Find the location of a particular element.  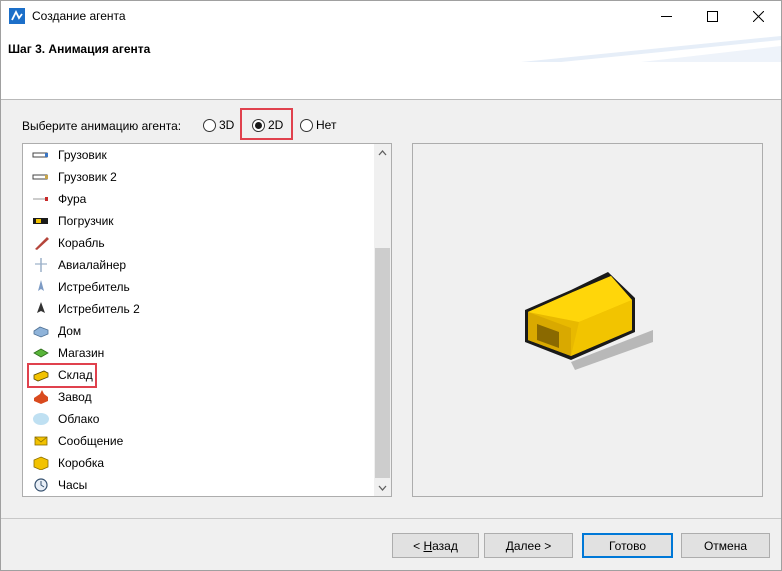

list-item-label: Грузовик is located at coordinates (82, 155).